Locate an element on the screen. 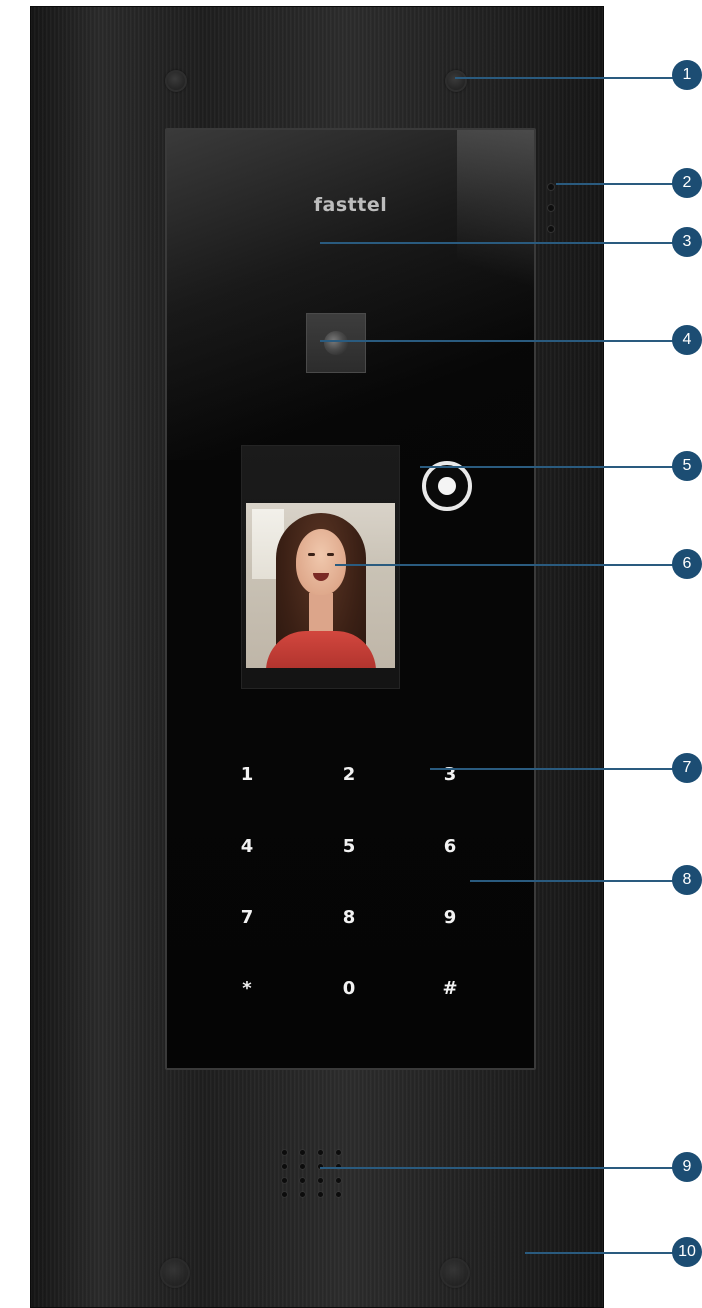  top-left-screw is located at coordinates (176, 81).